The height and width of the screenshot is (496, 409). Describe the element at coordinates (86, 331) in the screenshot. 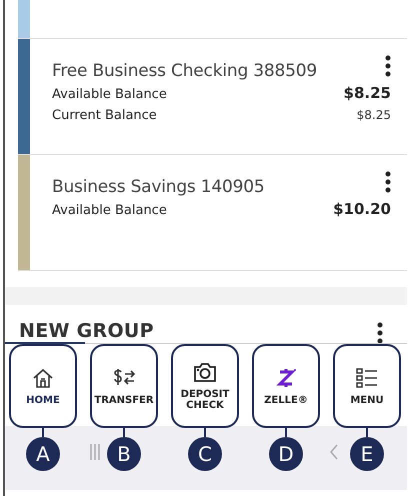

I see `group-title: NEW GROUP` at that location.